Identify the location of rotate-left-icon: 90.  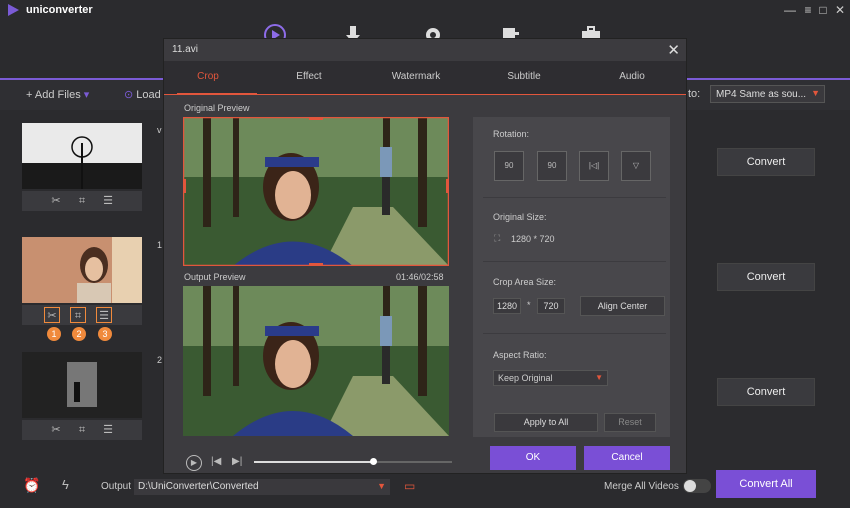
(509, 165).